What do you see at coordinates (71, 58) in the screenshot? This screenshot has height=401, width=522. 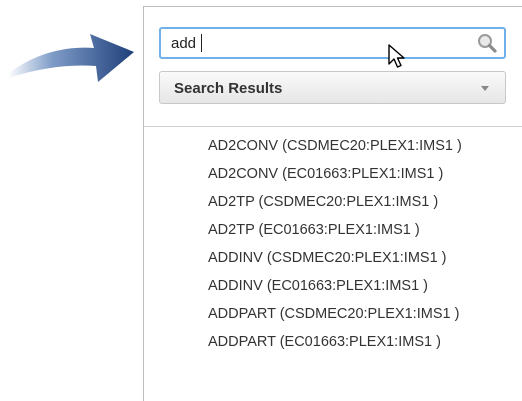 I see `callout-arrow-icon` at bounding box center [71, 58].